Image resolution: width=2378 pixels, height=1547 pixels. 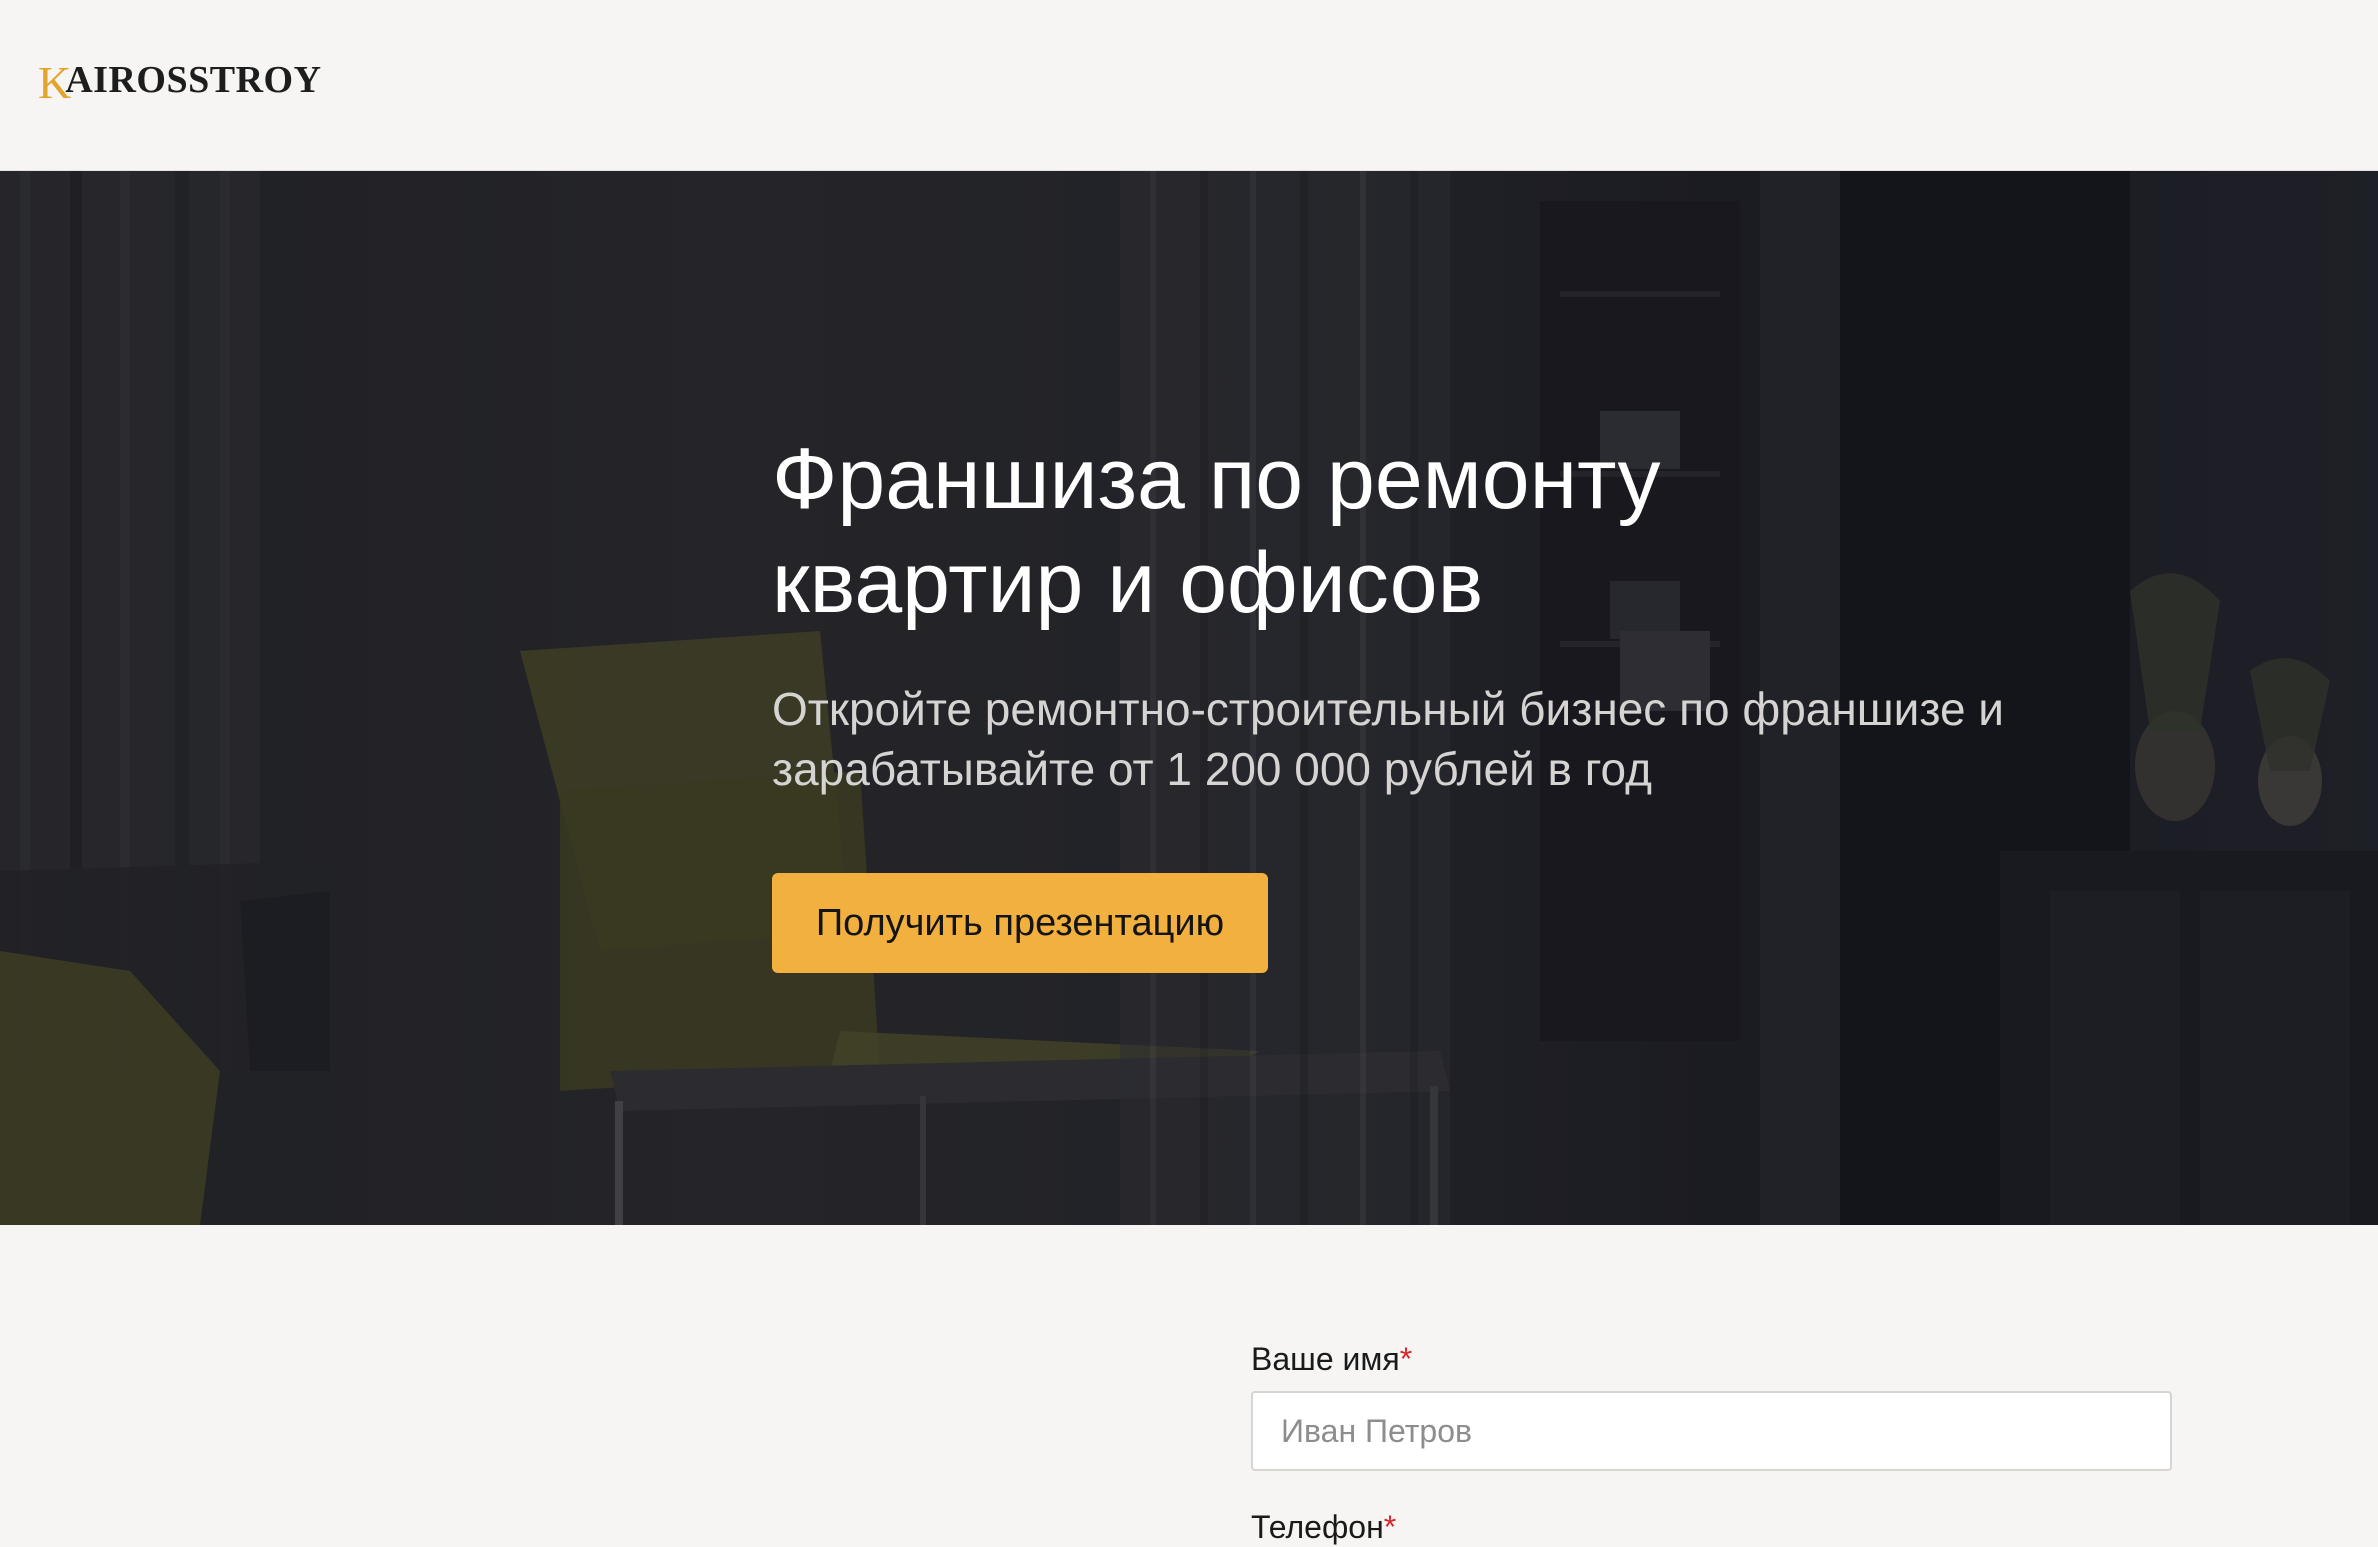 I want to click on name-input, so click(x=1711, y=1431).